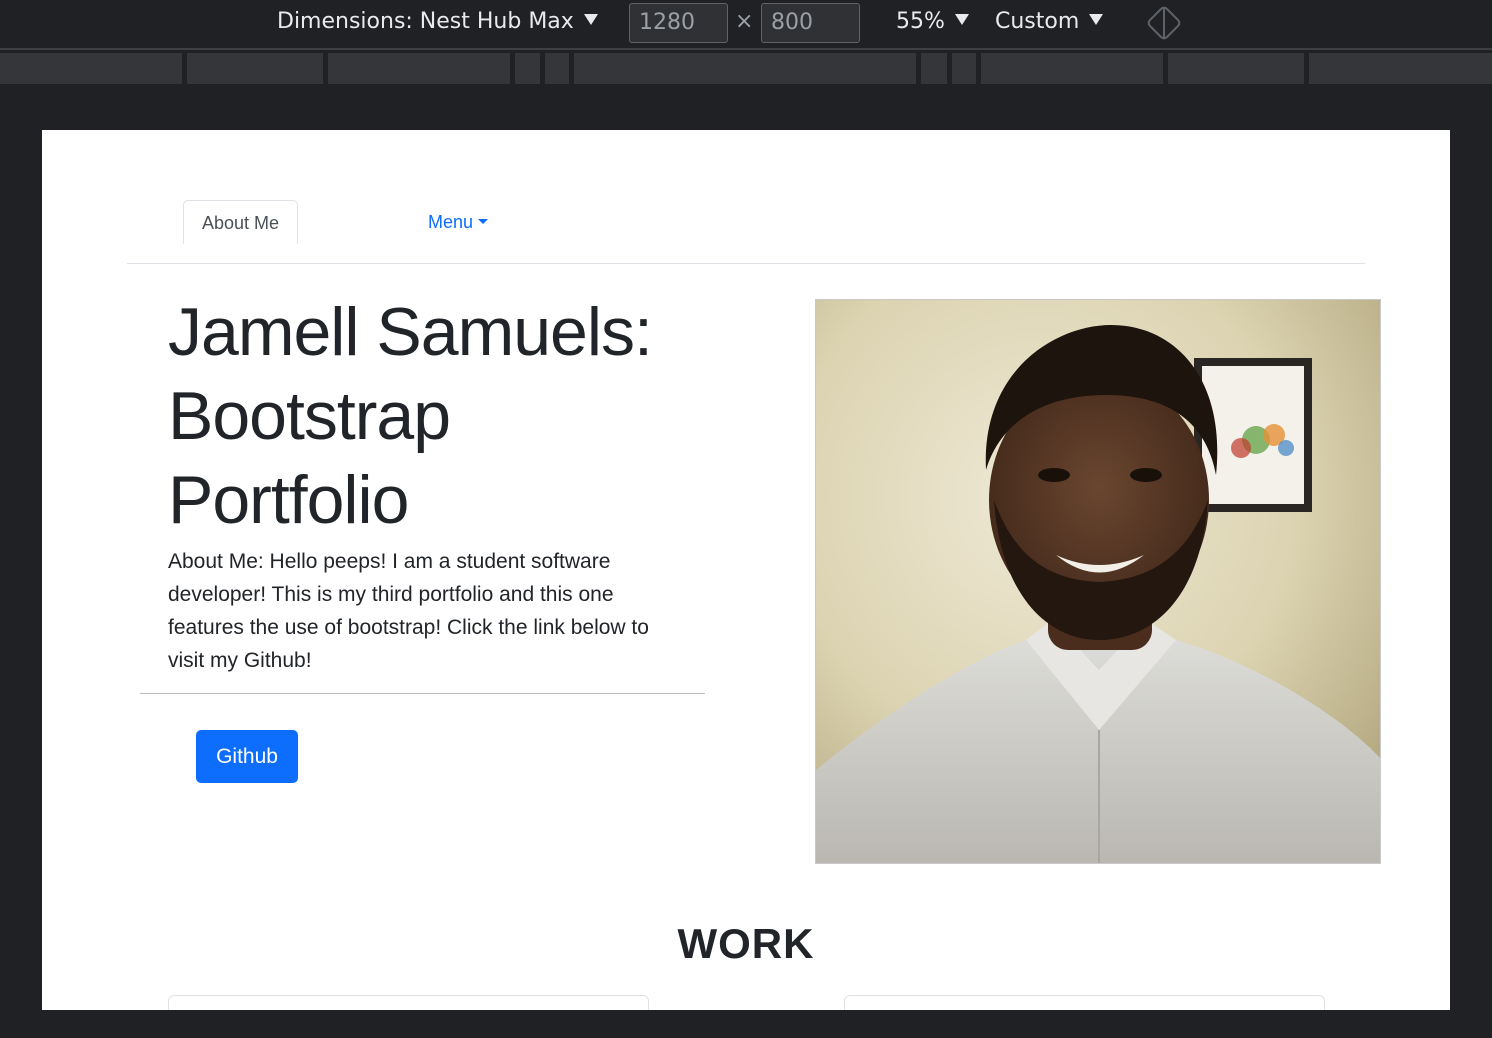 The height and width of the screenshot is (1038, 1492). I want to click on zoom-dropdown: 55%, so click(932, 21).